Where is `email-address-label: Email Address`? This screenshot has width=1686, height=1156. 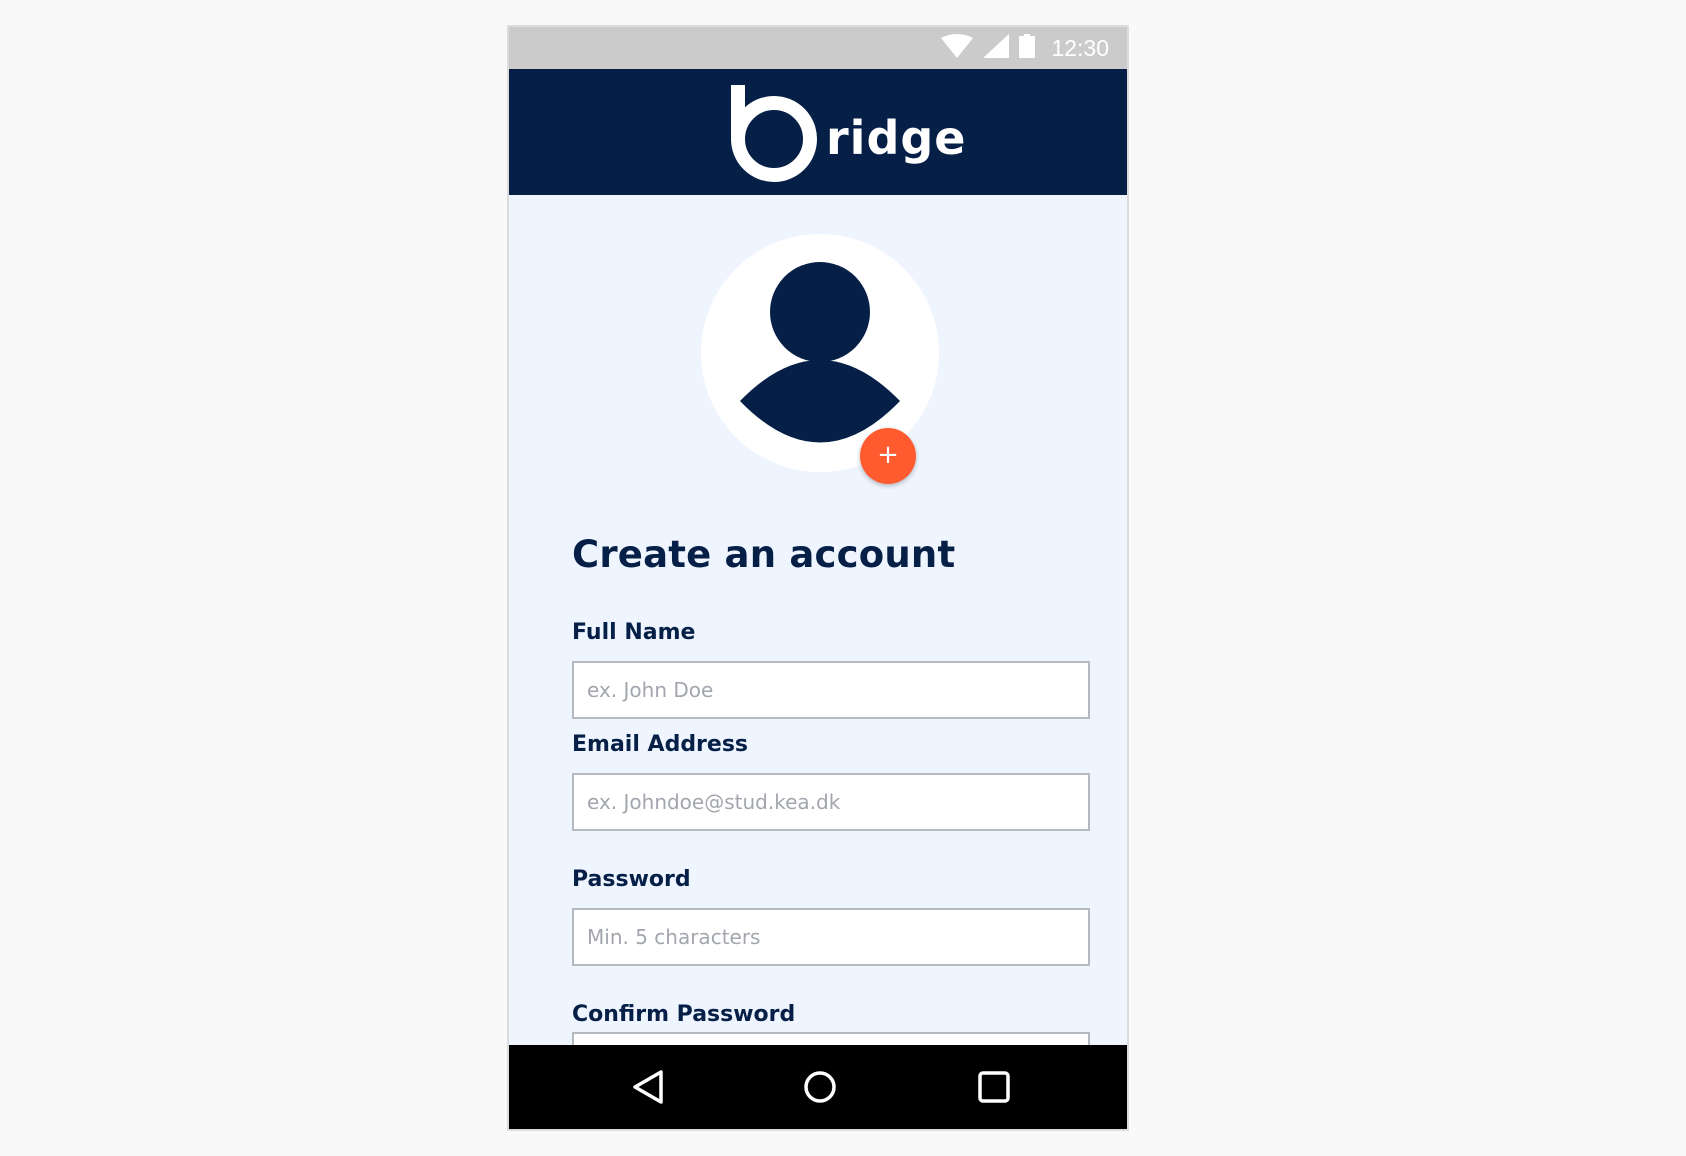 email-address-label: Email Address is located at coordinates (660, 744).